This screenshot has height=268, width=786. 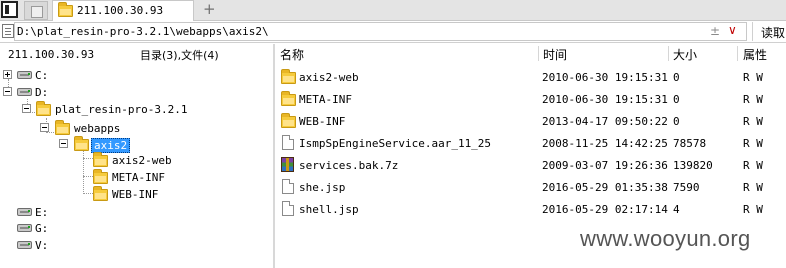 I want to click on watermark: www.wooyun.org, so click(x=665, y=238).